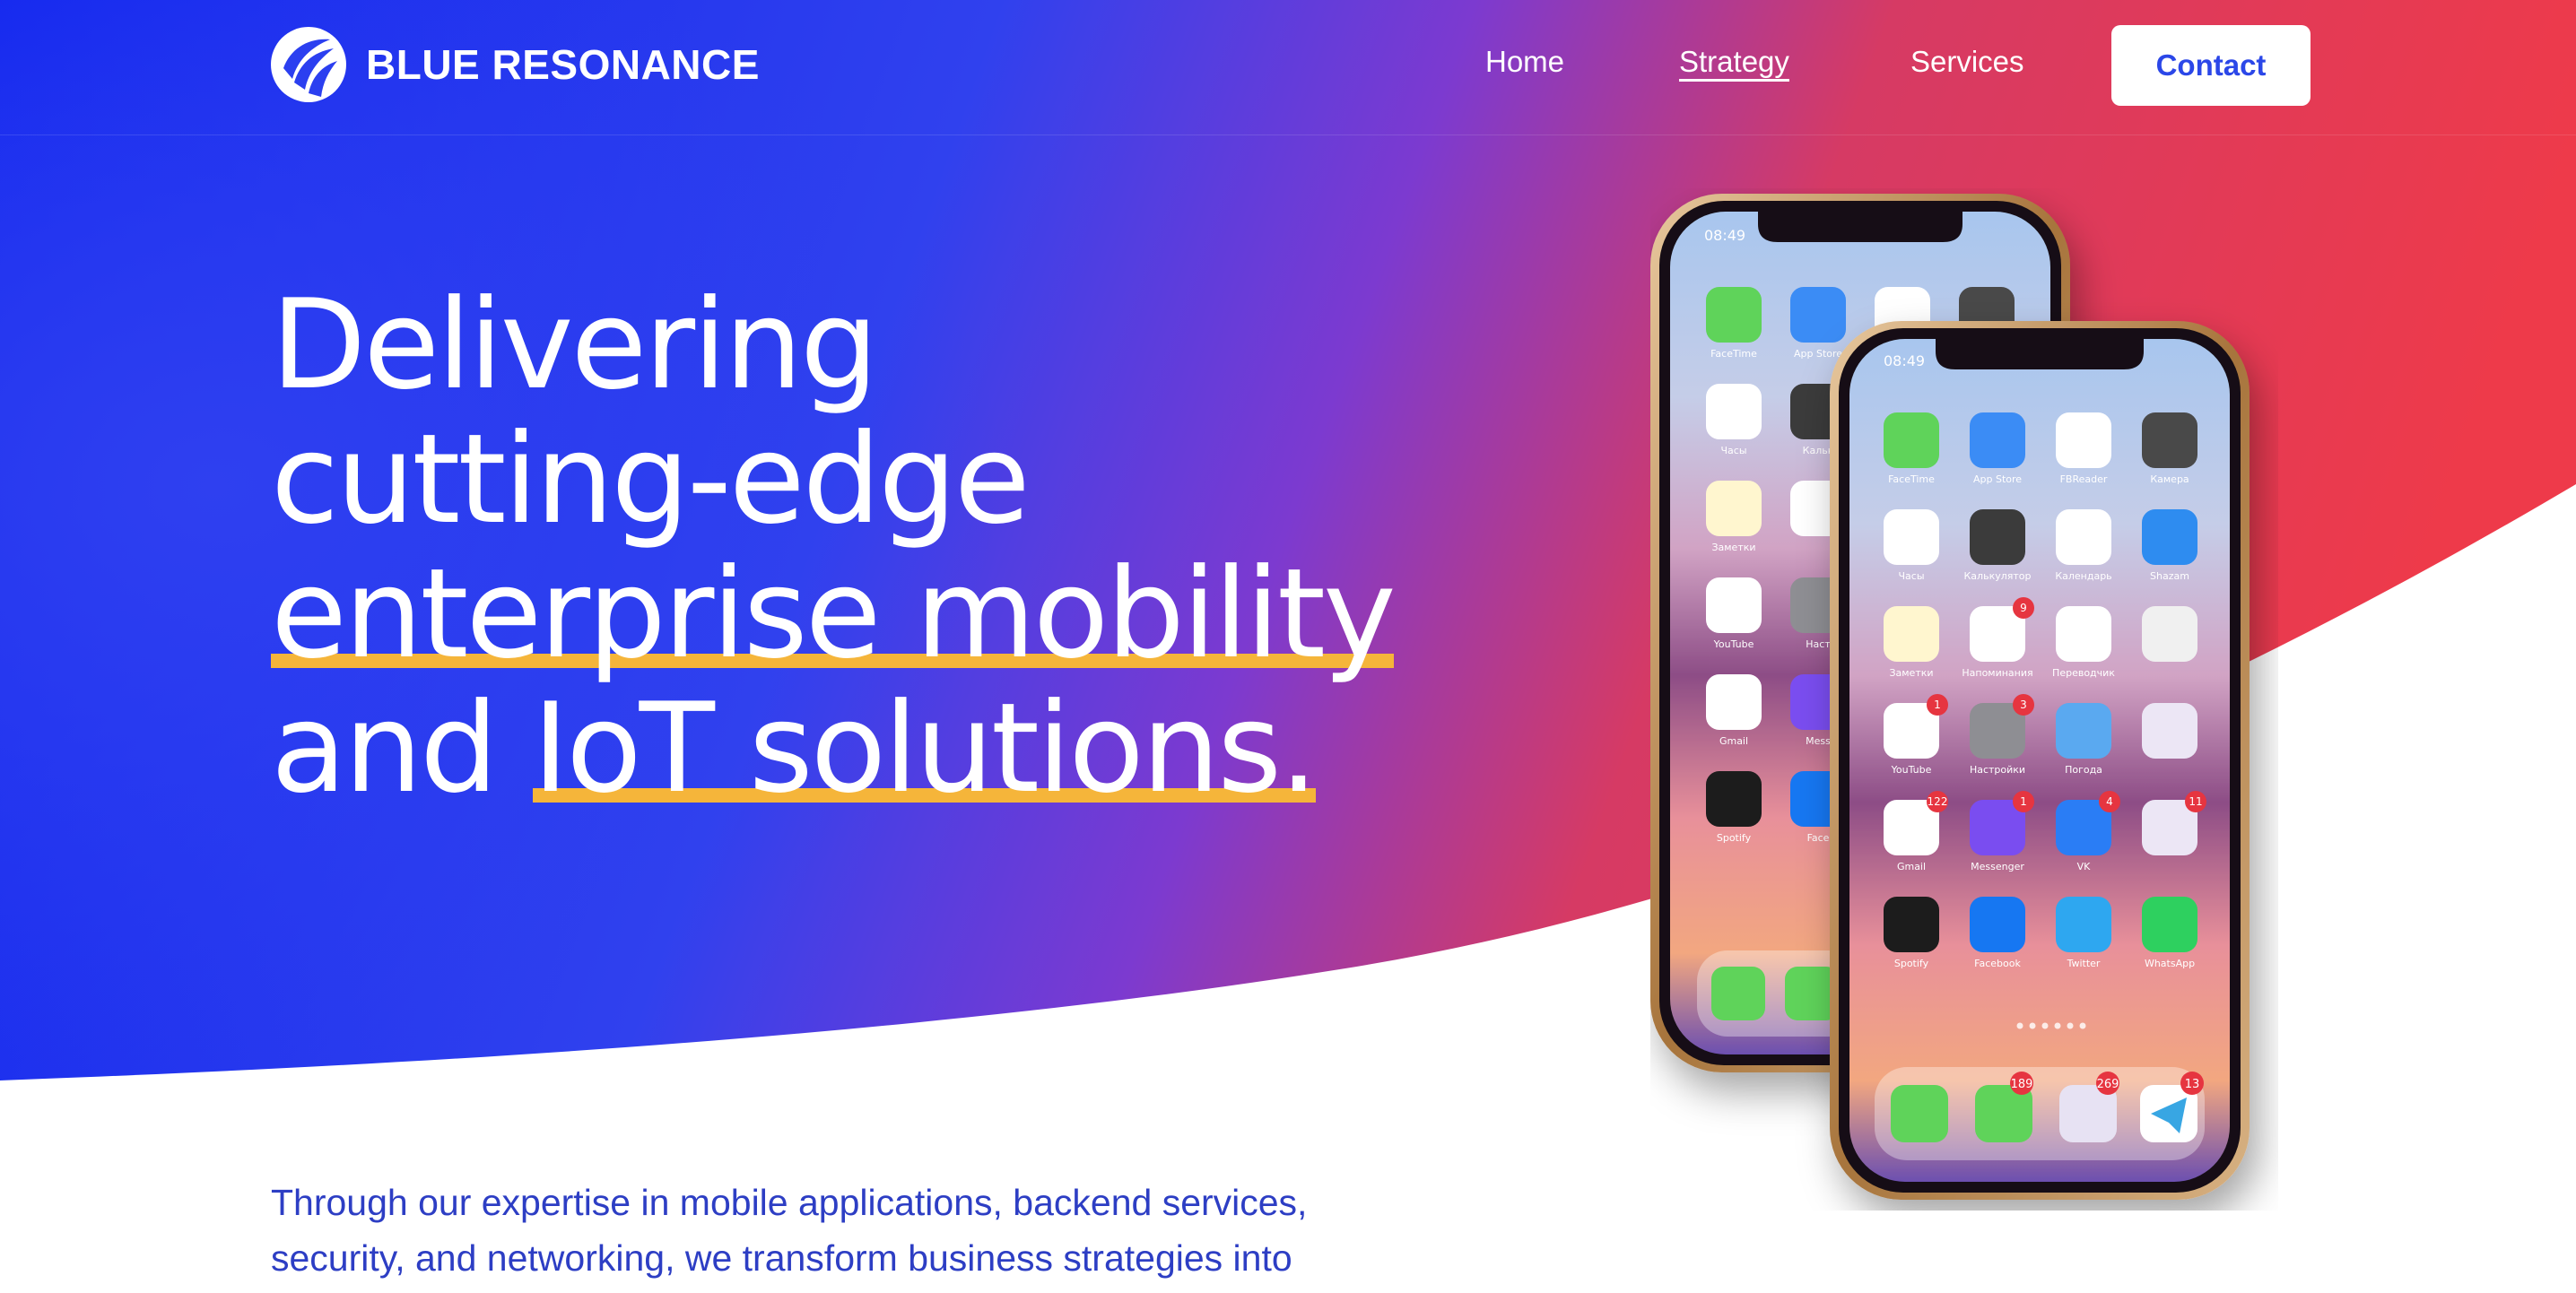 The width and height of the screenshot is (2576, 1293). Describe the element at coordinates (1818, 354) in the screenshot. I see `back-app-label: App Store` at that location.